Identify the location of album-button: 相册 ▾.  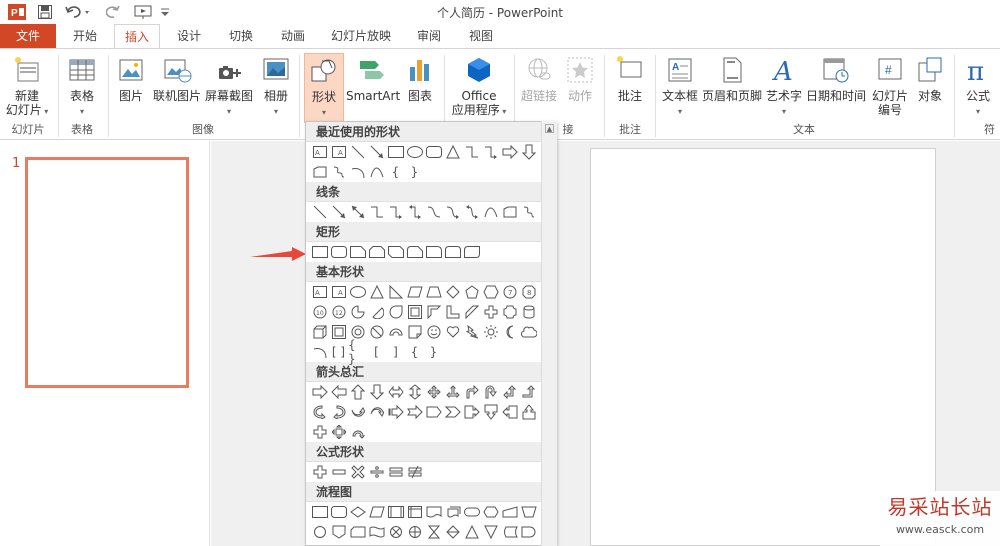
(276, 88).